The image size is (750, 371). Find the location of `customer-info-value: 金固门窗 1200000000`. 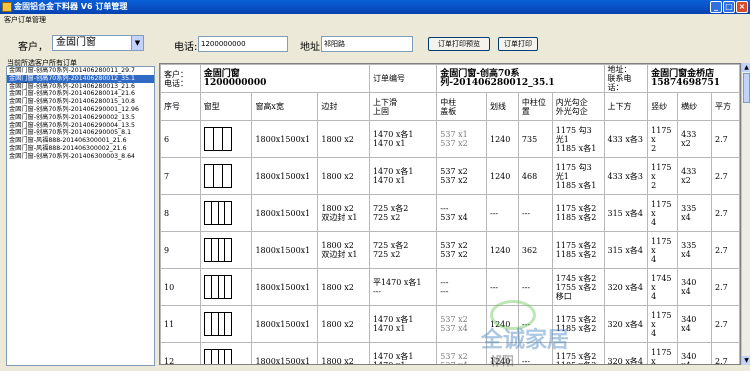

customer-info-value: 金固门窗 1200000000 is located at coordinates (284, 78).